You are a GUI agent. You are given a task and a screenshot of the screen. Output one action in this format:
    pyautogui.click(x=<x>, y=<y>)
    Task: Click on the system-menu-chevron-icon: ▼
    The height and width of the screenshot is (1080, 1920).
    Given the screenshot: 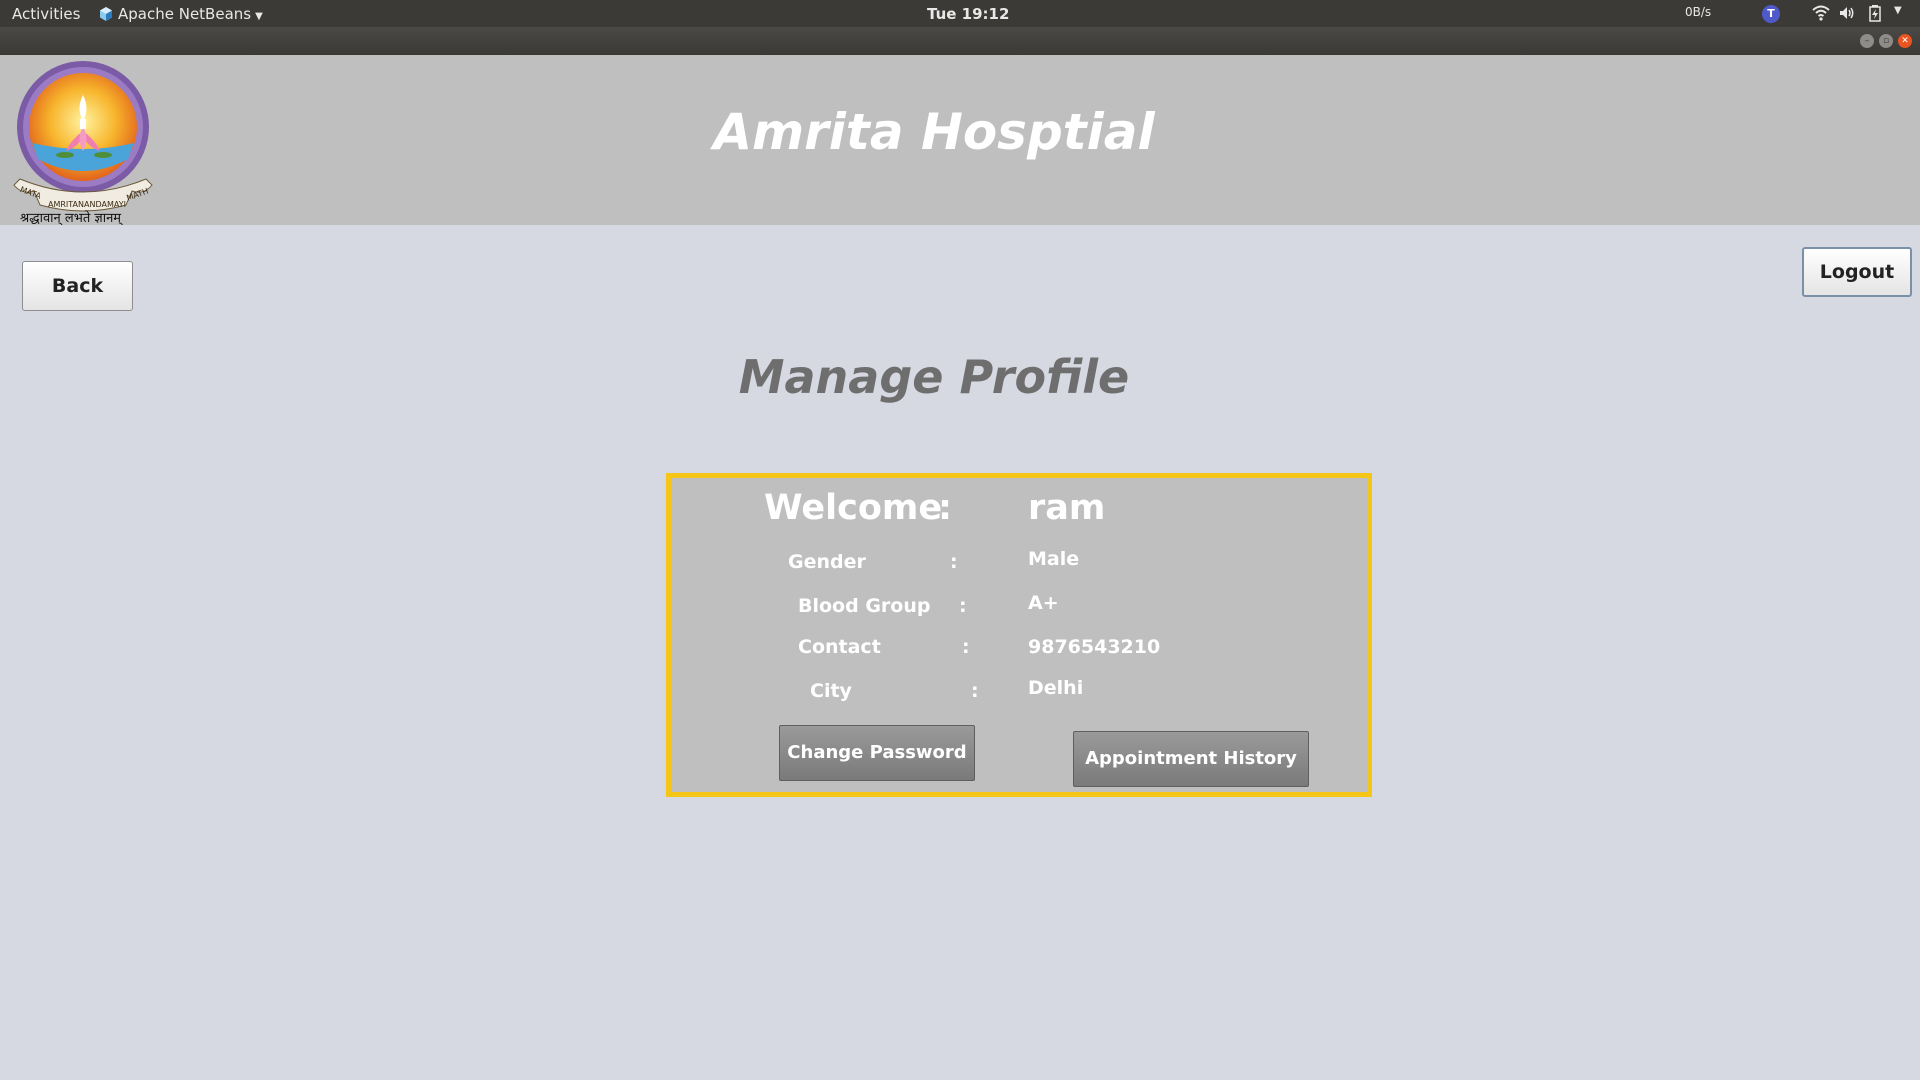 What is the action you would take?
    pyautogui.click(x=1898, y=10)
    